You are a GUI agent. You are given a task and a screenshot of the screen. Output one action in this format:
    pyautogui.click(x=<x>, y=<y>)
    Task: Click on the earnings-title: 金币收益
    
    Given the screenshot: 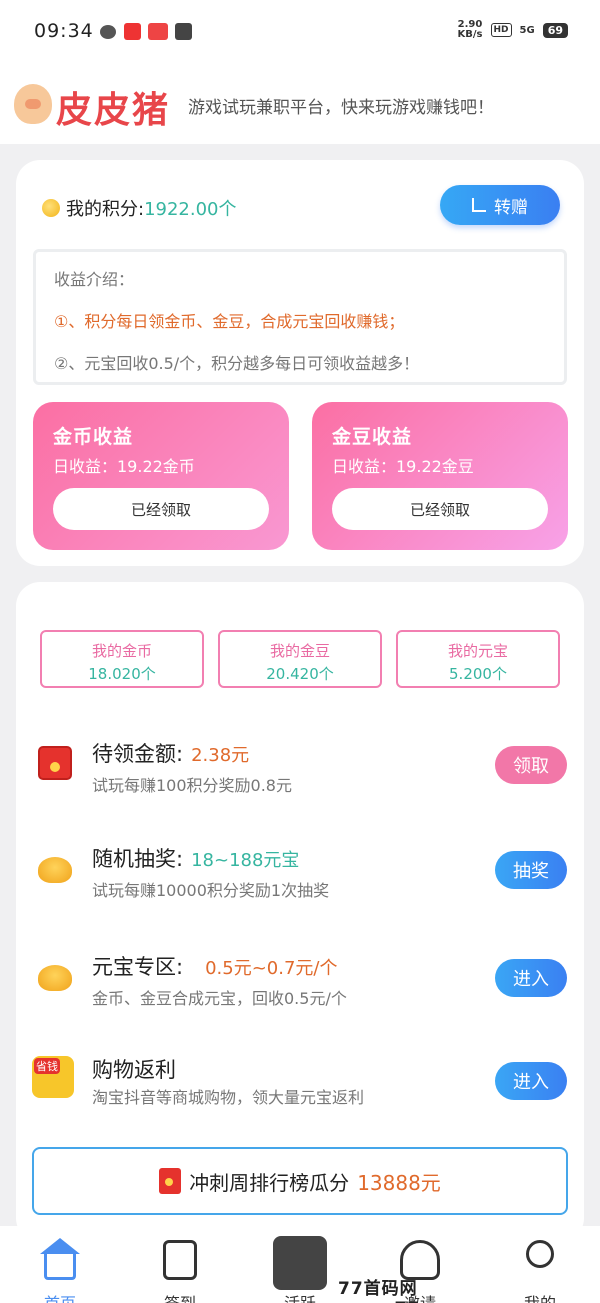 What is the action you would take?
    pyautogui.click(x=93, y=437)
    